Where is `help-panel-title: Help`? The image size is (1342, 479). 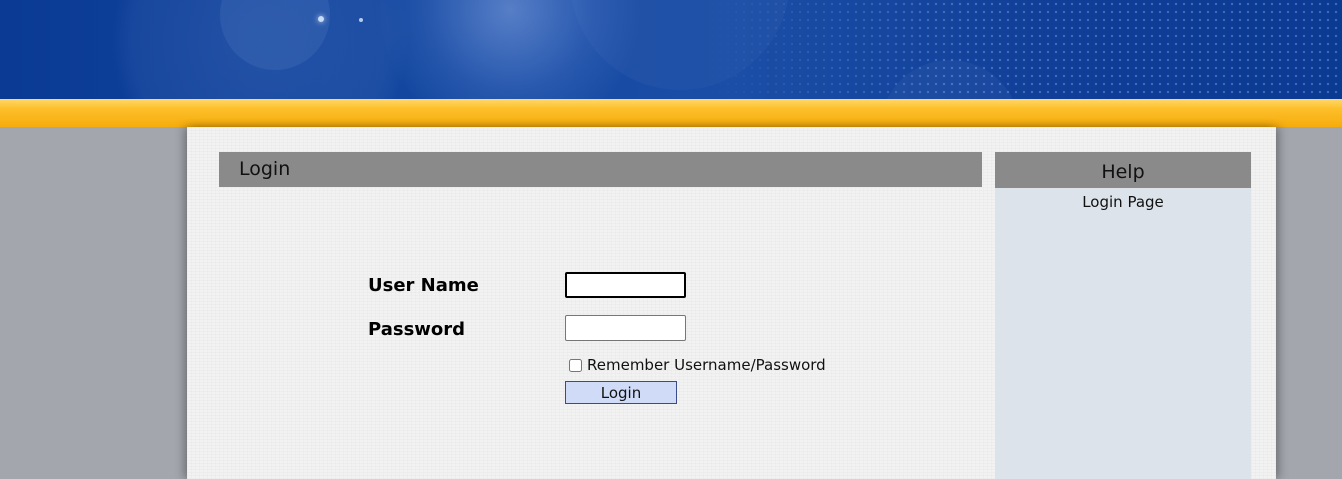 help-panel-title: Help is located at coordinates (1123, 172).